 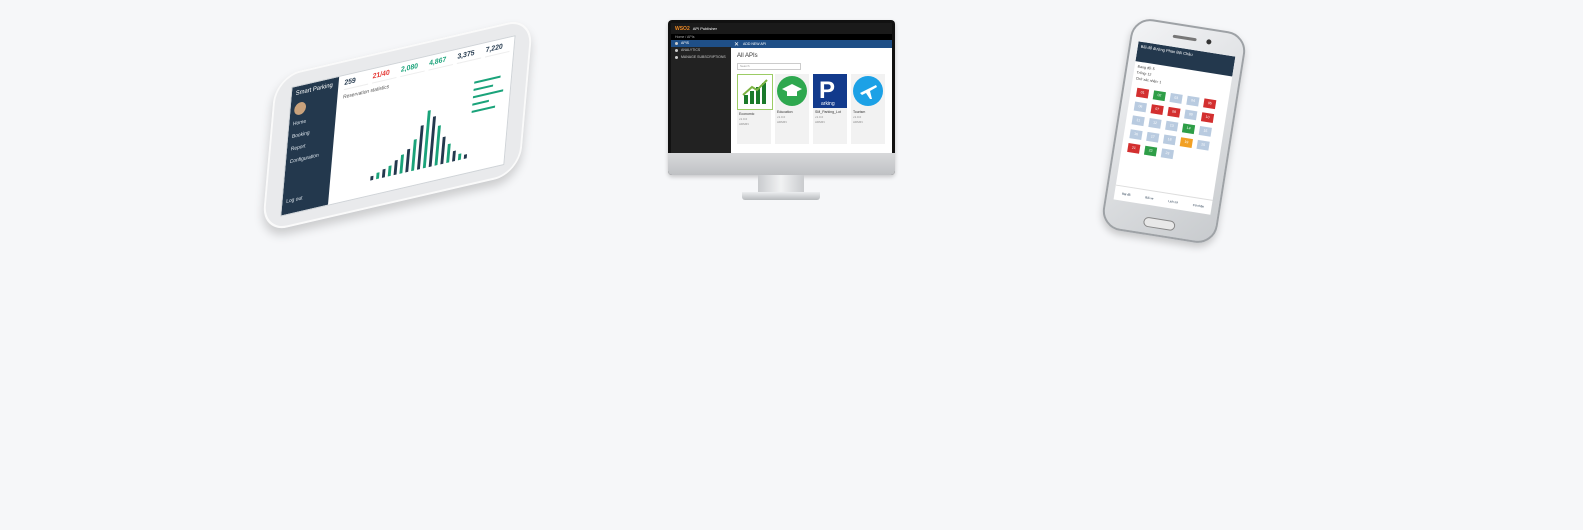 What do you see at coordinates (682, 28) in the screenshot?
I see `app-logo: WSO2` at bounding box center [682, 28].